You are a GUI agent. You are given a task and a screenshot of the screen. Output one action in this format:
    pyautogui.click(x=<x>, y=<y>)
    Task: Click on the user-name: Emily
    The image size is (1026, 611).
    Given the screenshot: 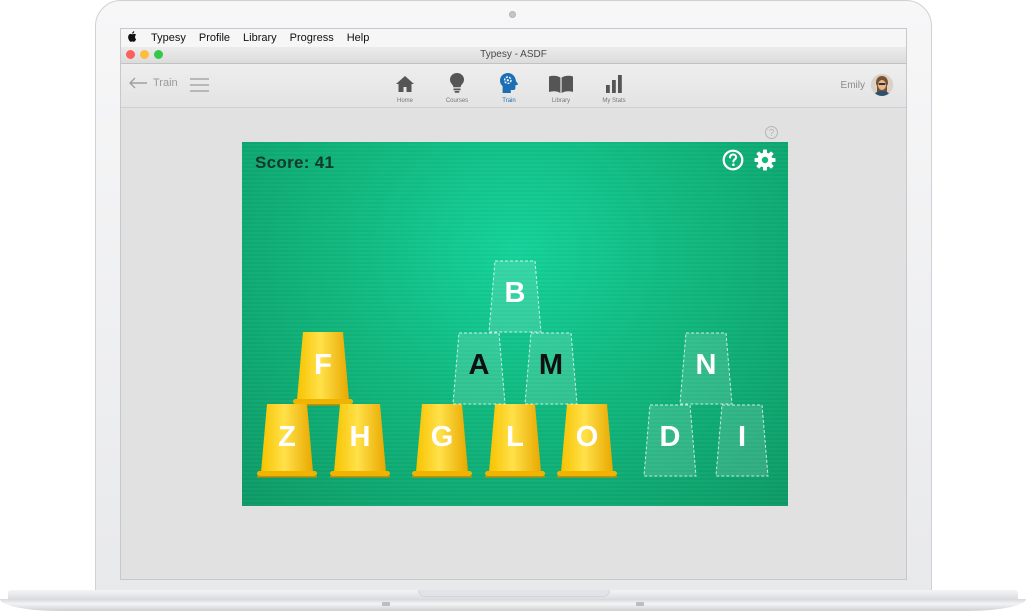 What is the action you would take?
    pyautogui.click(x=852, y=85)
    